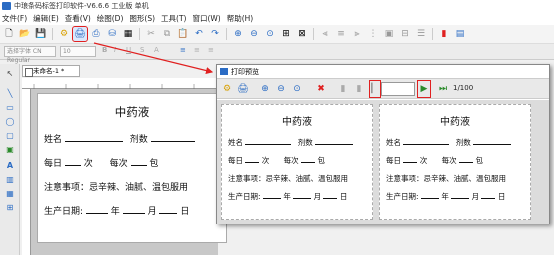 Image resolution: width=554 pixels, height=255 pixels. Describe the element at coordinates (443, 89) in the screenshot. I see `last-page-icon: ⏭` at that location.